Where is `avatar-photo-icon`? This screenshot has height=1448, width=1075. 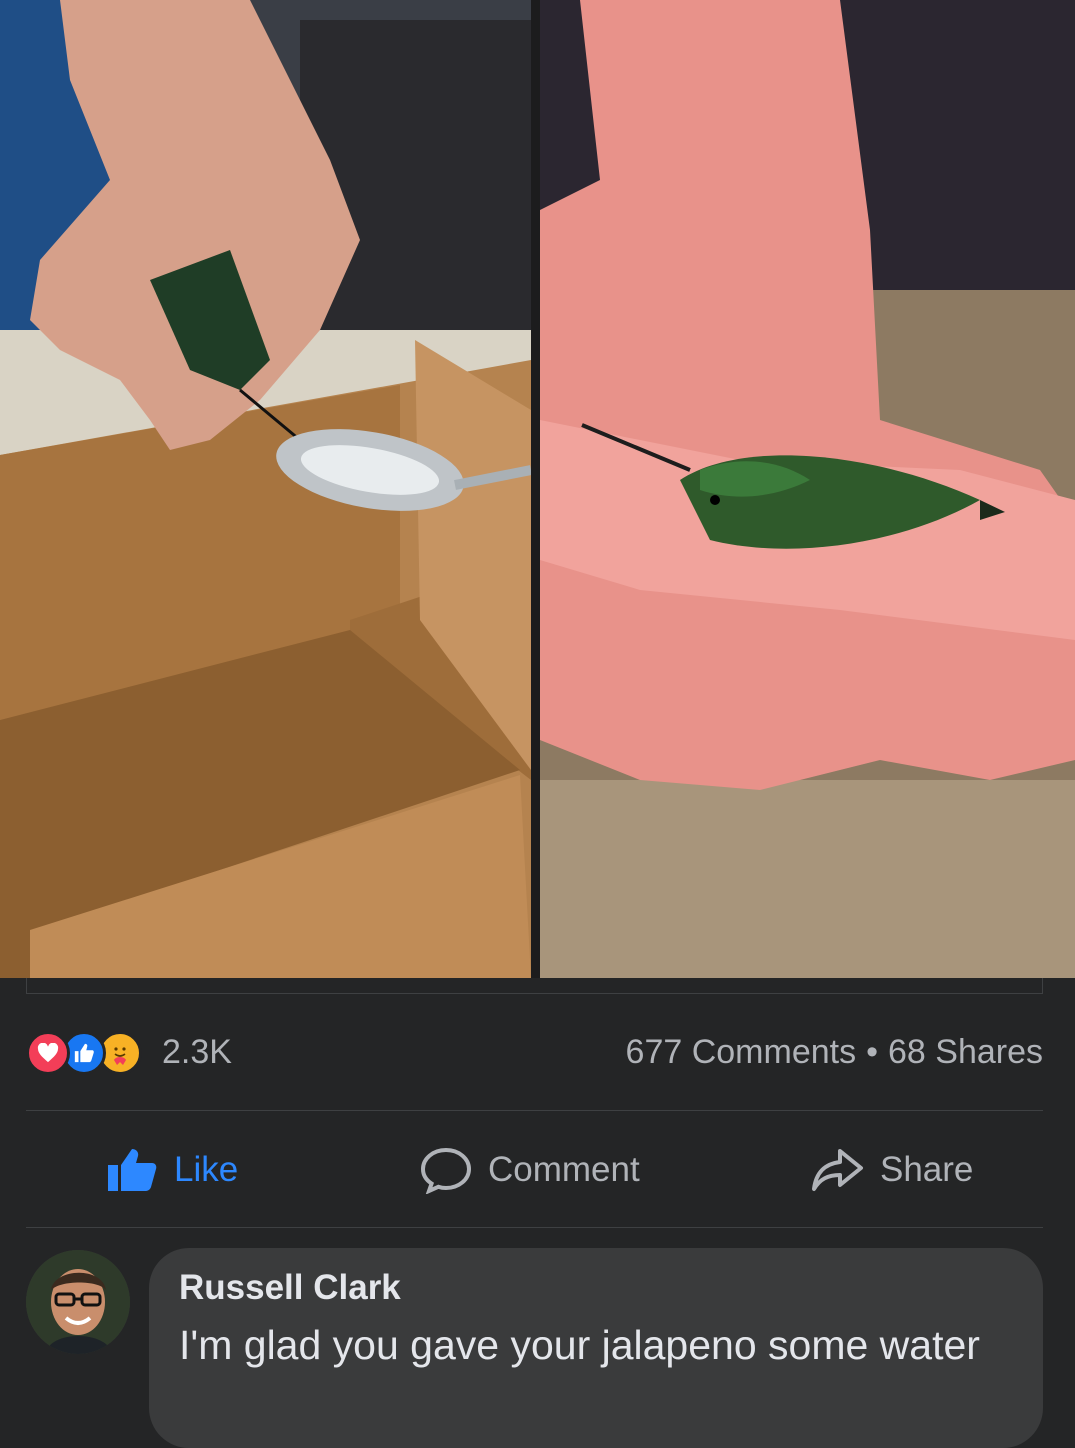
avatar-photo-icon is located at coordinates (78, 1302).